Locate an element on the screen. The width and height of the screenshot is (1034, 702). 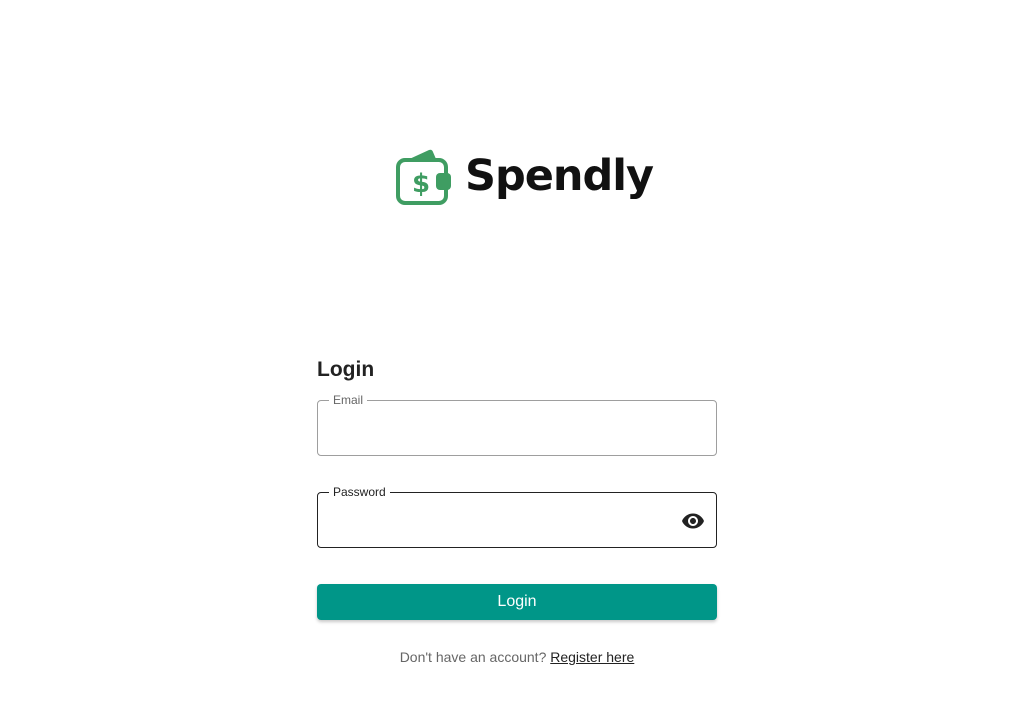
eye-icon is located at coordinates (693, 521).